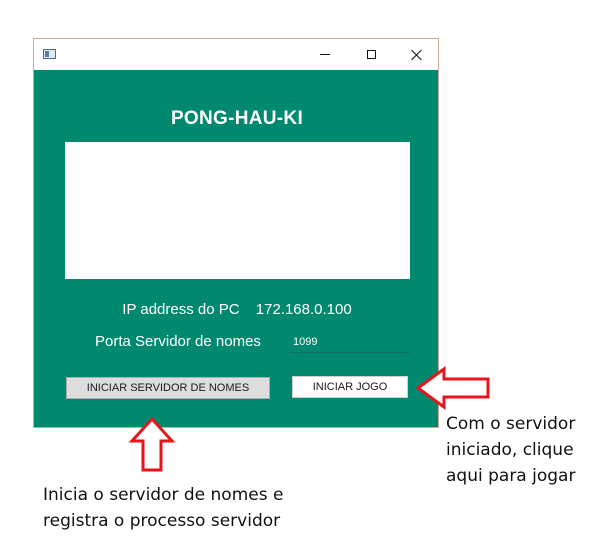 Image resolution: width=610 pixels, height=547 pixels. What do you see at coordinates (49, 54) in the screenshot?
I see `app-window-icon` at bounding box center [49, 54].